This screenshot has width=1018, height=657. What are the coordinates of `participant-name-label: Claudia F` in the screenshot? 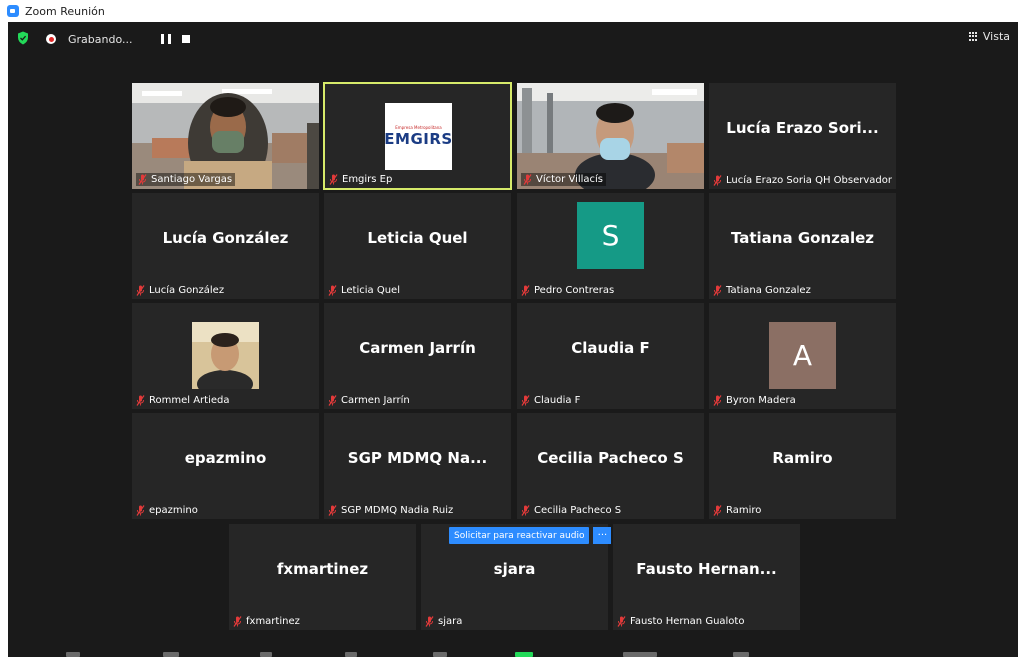 It's located at (557, 400).